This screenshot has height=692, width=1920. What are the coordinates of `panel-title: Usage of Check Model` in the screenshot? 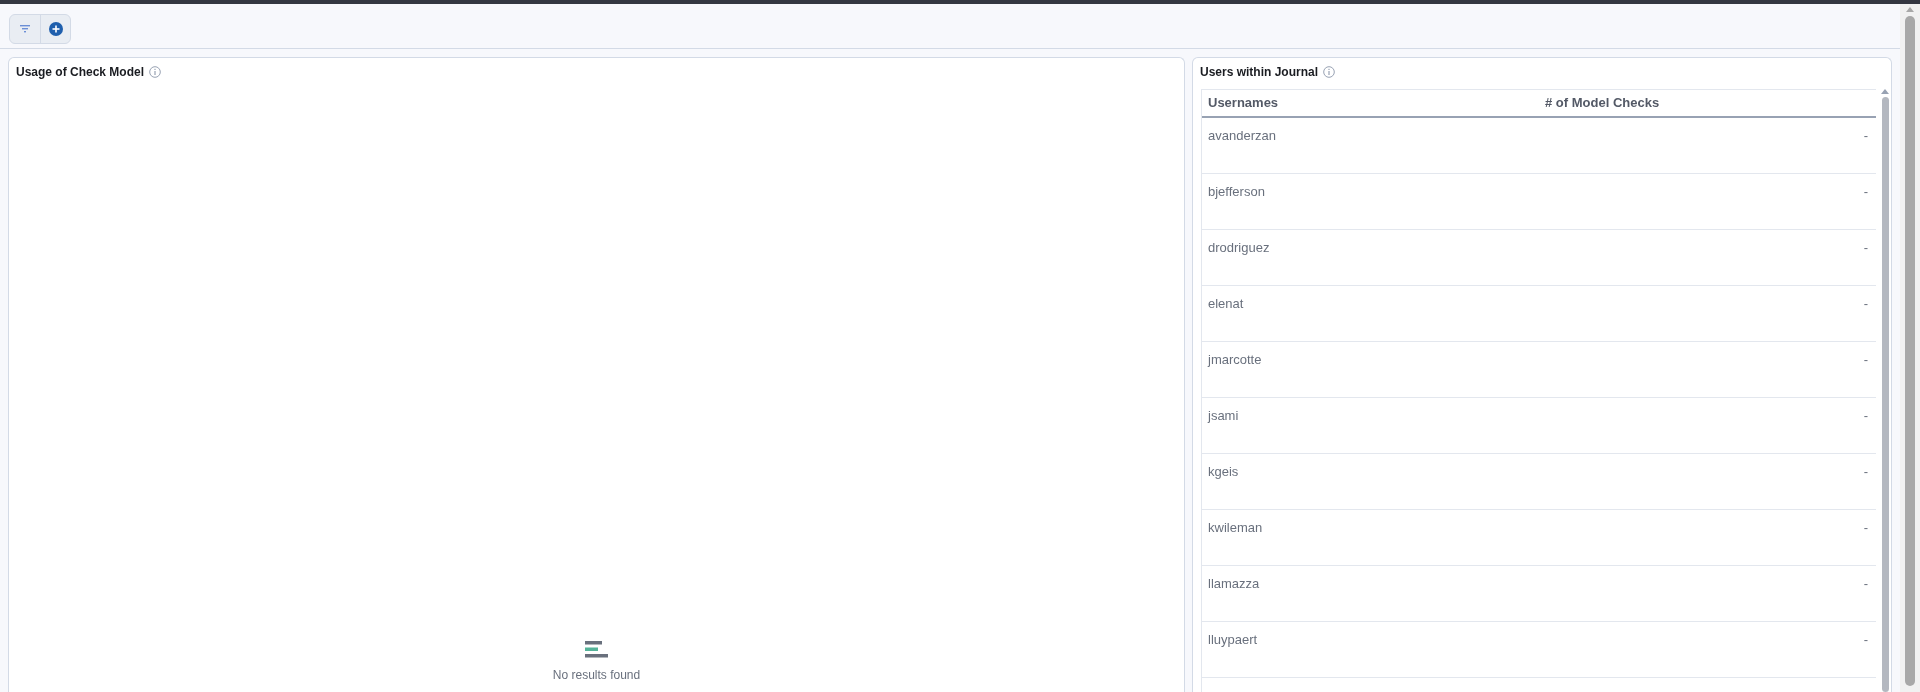 It's located at (80, 72).